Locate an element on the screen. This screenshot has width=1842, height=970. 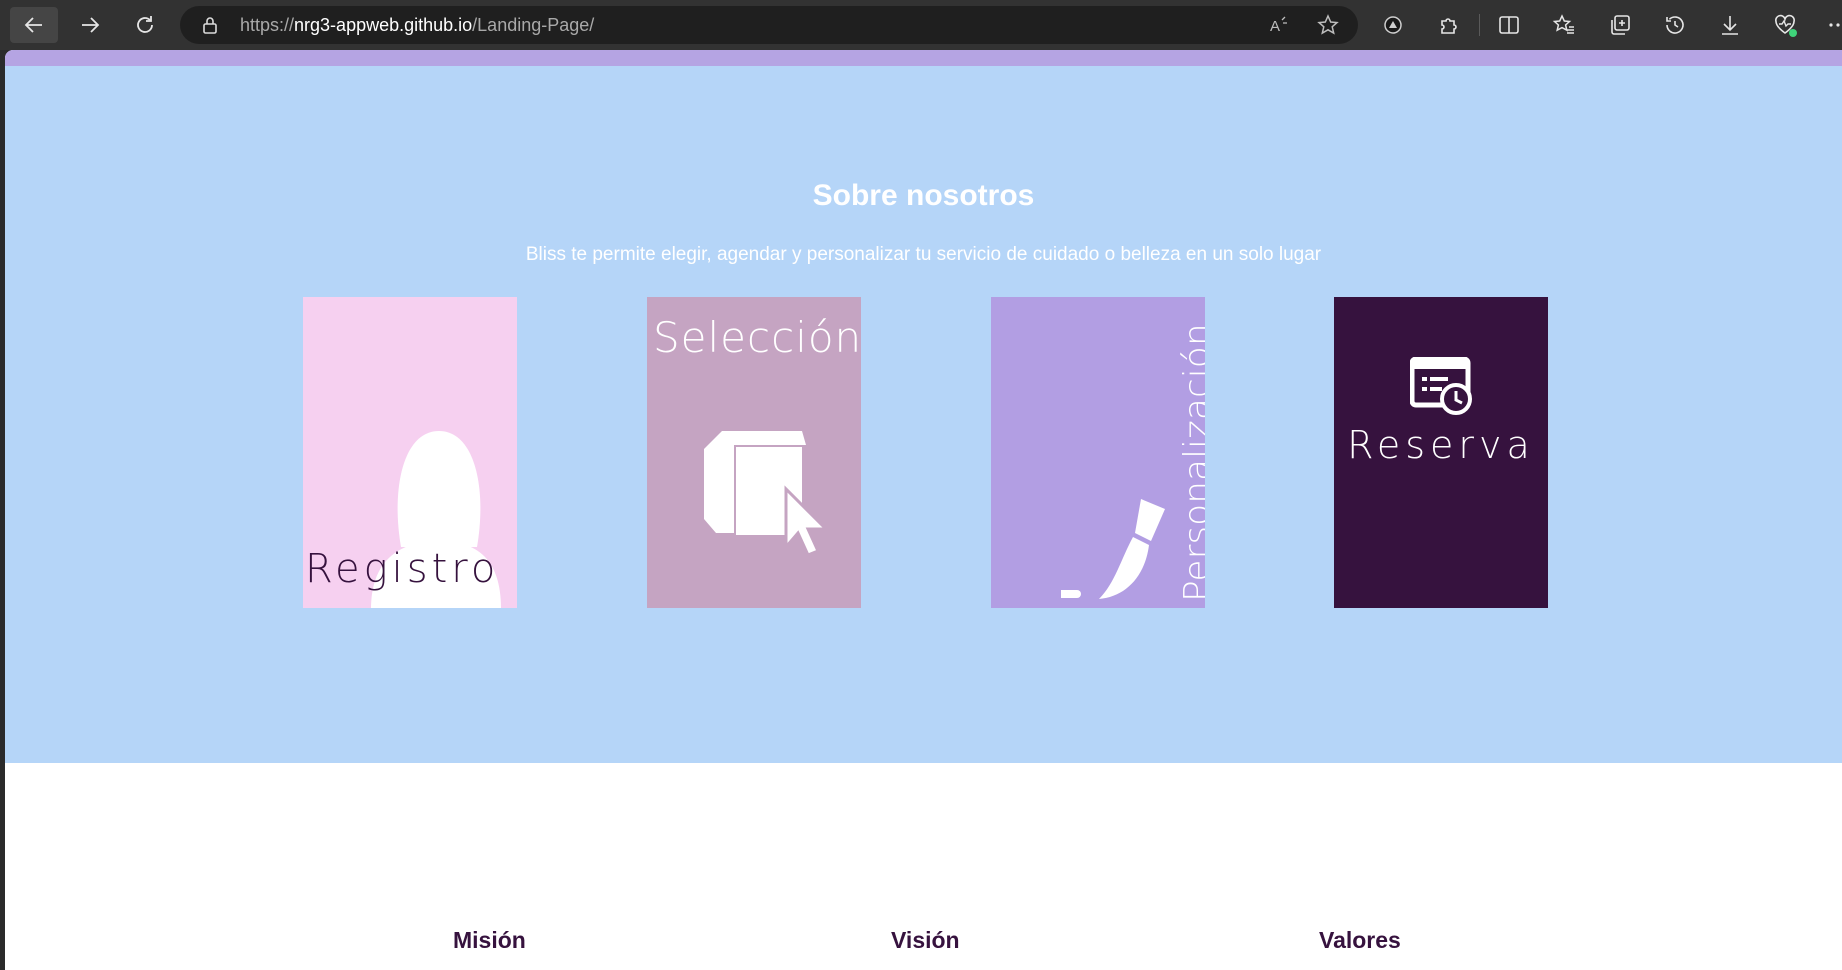
heading-valores: Valores is located at coordinates (1360, 940).